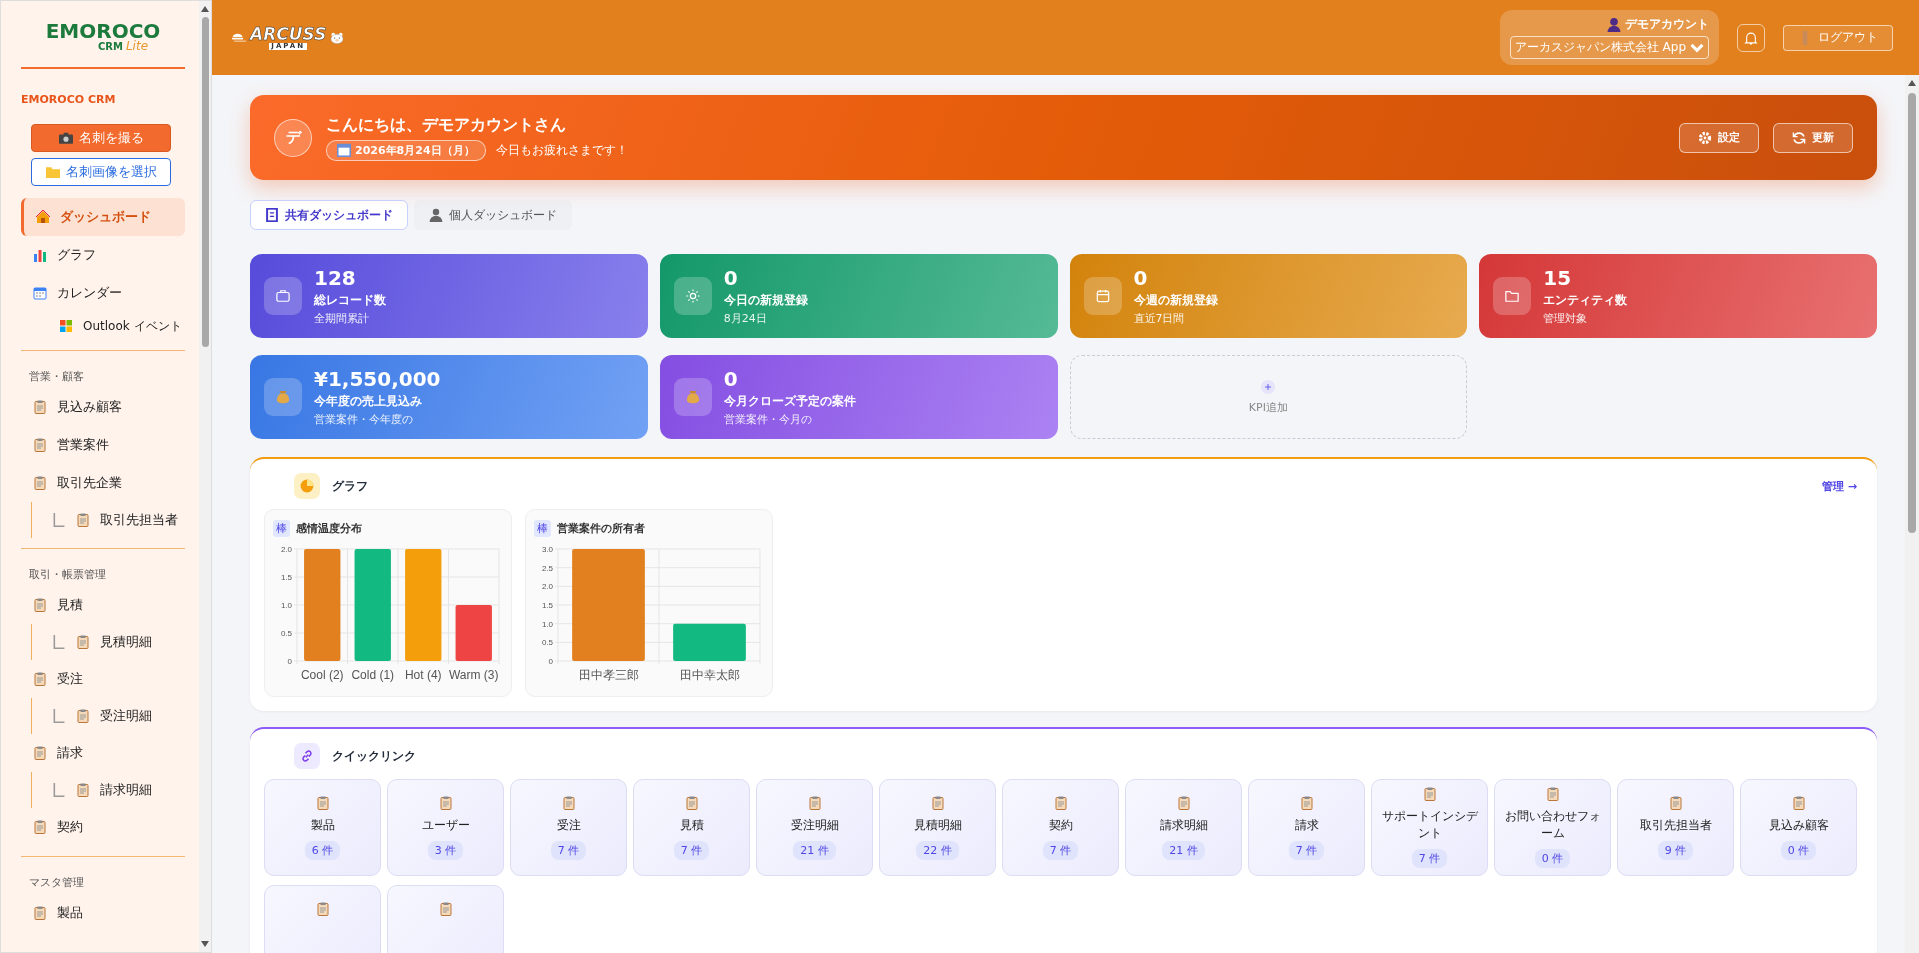 The height and width of the screenshot is (953, 1919). Describe the element at coordinates (112, 716) in the screenshot. I see `nav-item: 受注明細` at that location.